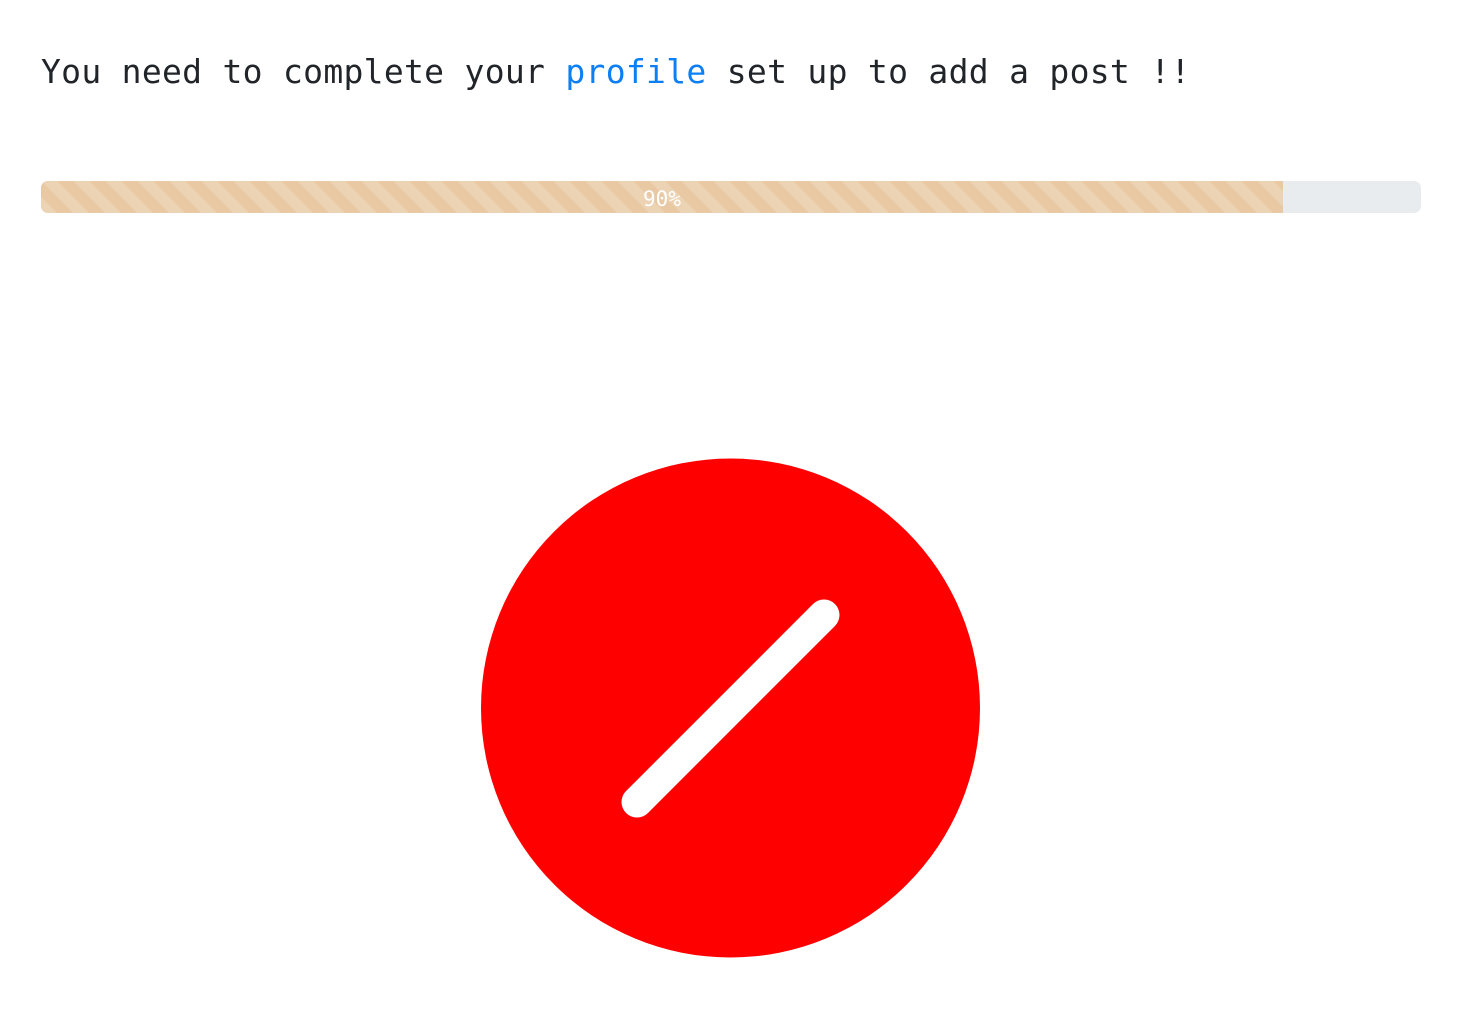 This screenshot has height=1034, width=1458. Describe the element at coordinates (635, 71) in the screenshot. I see `profile-link: profile` at that location.